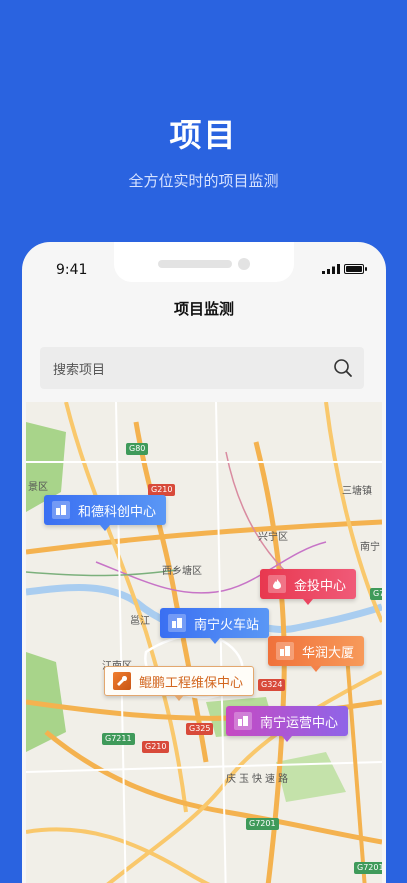  Describe the element at coordinates (117, 512) in the screenshot. I see `map-pin-label: 和德科创中心` at that location.